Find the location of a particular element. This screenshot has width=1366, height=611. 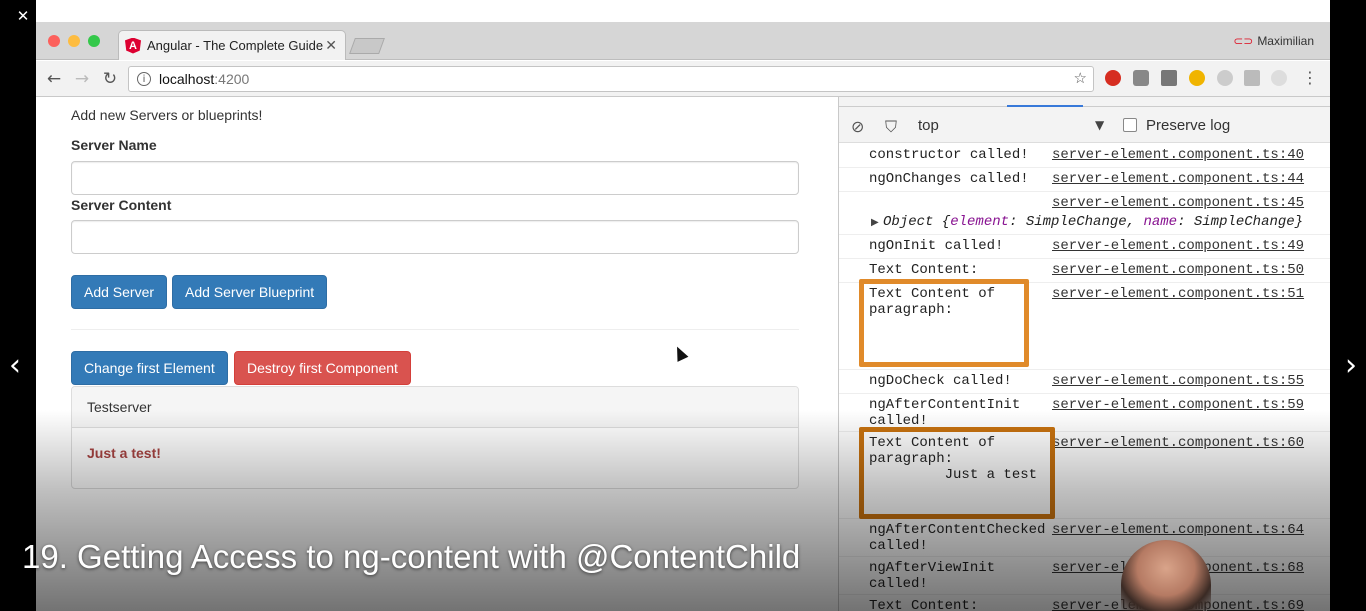

profile-icon: ⊂⊃ is located at coordinates (1243, 41).